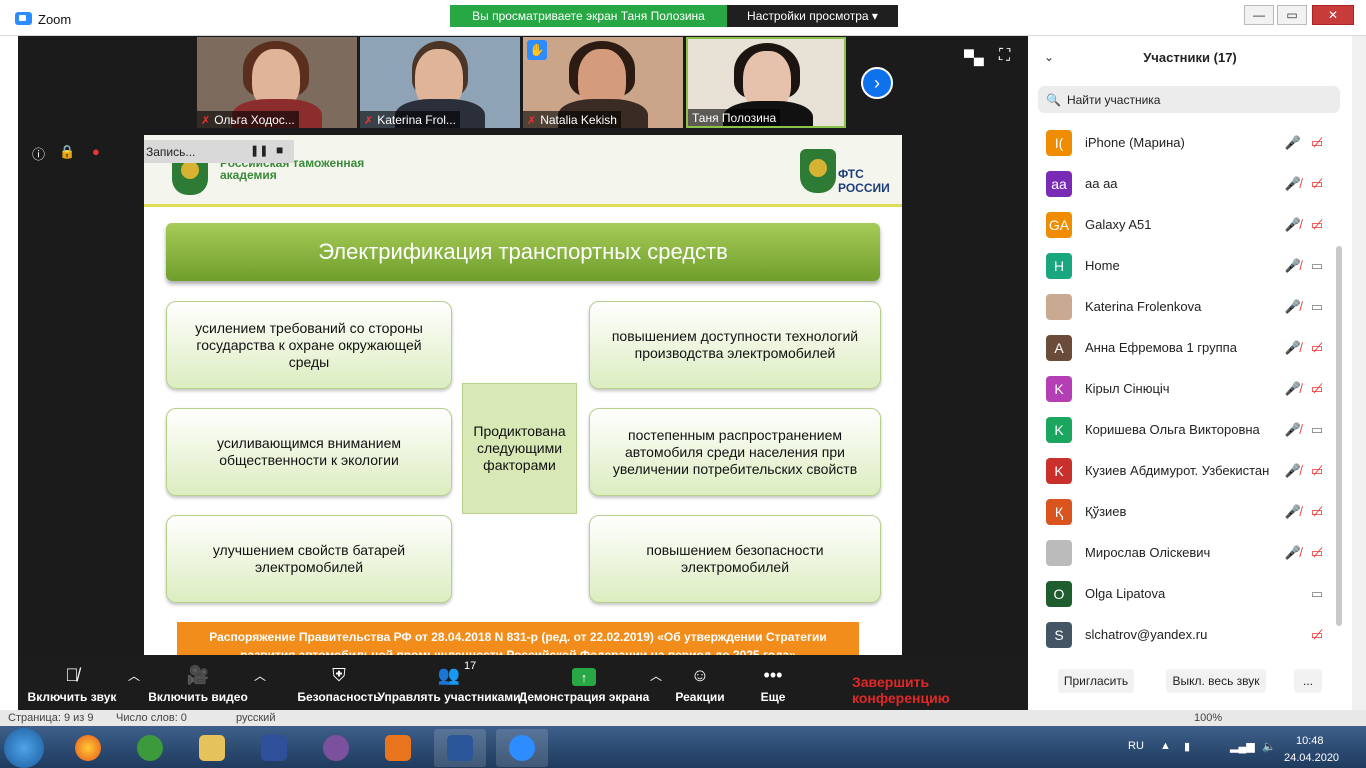 The height and width of the screenshot is (768, 1366). I want to click on participant-row: A Анна Ефремова 1 группа 🎤̸ ▭̸, so click(1190, 347).